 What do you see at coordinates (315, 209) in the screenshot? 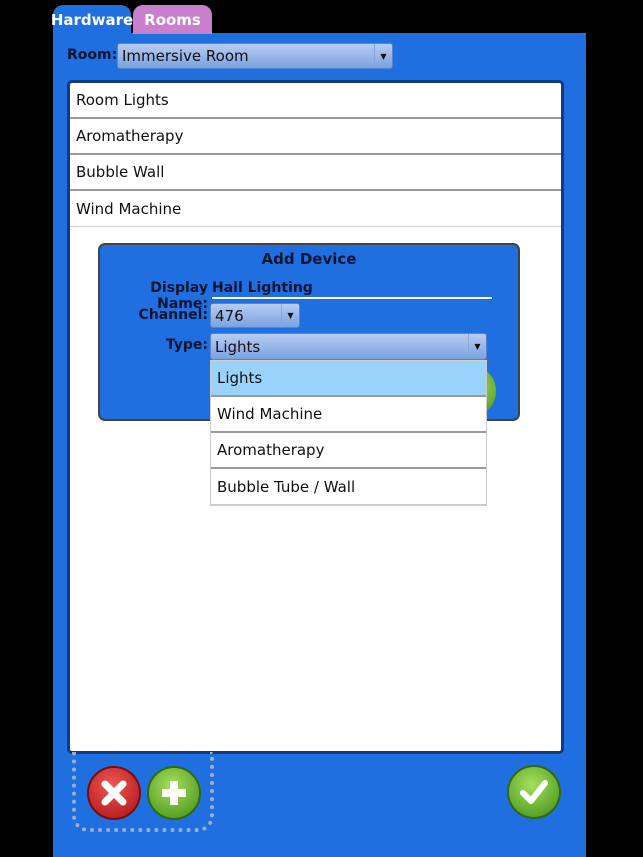
I see `device-list-item: Wind Machine` at bounding box center [315, 209].